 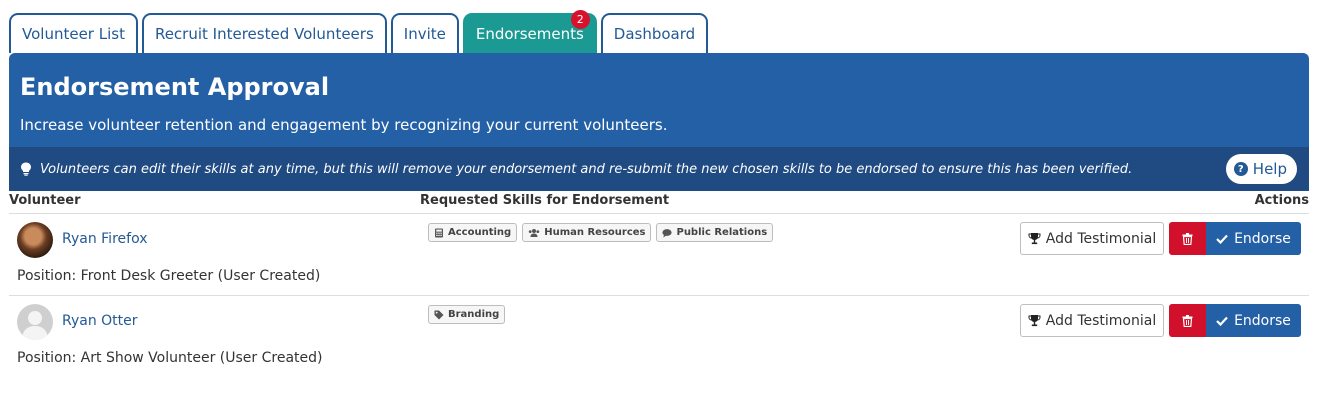 I want to click on tab-invite: Invite, so click(x=424, y=33).